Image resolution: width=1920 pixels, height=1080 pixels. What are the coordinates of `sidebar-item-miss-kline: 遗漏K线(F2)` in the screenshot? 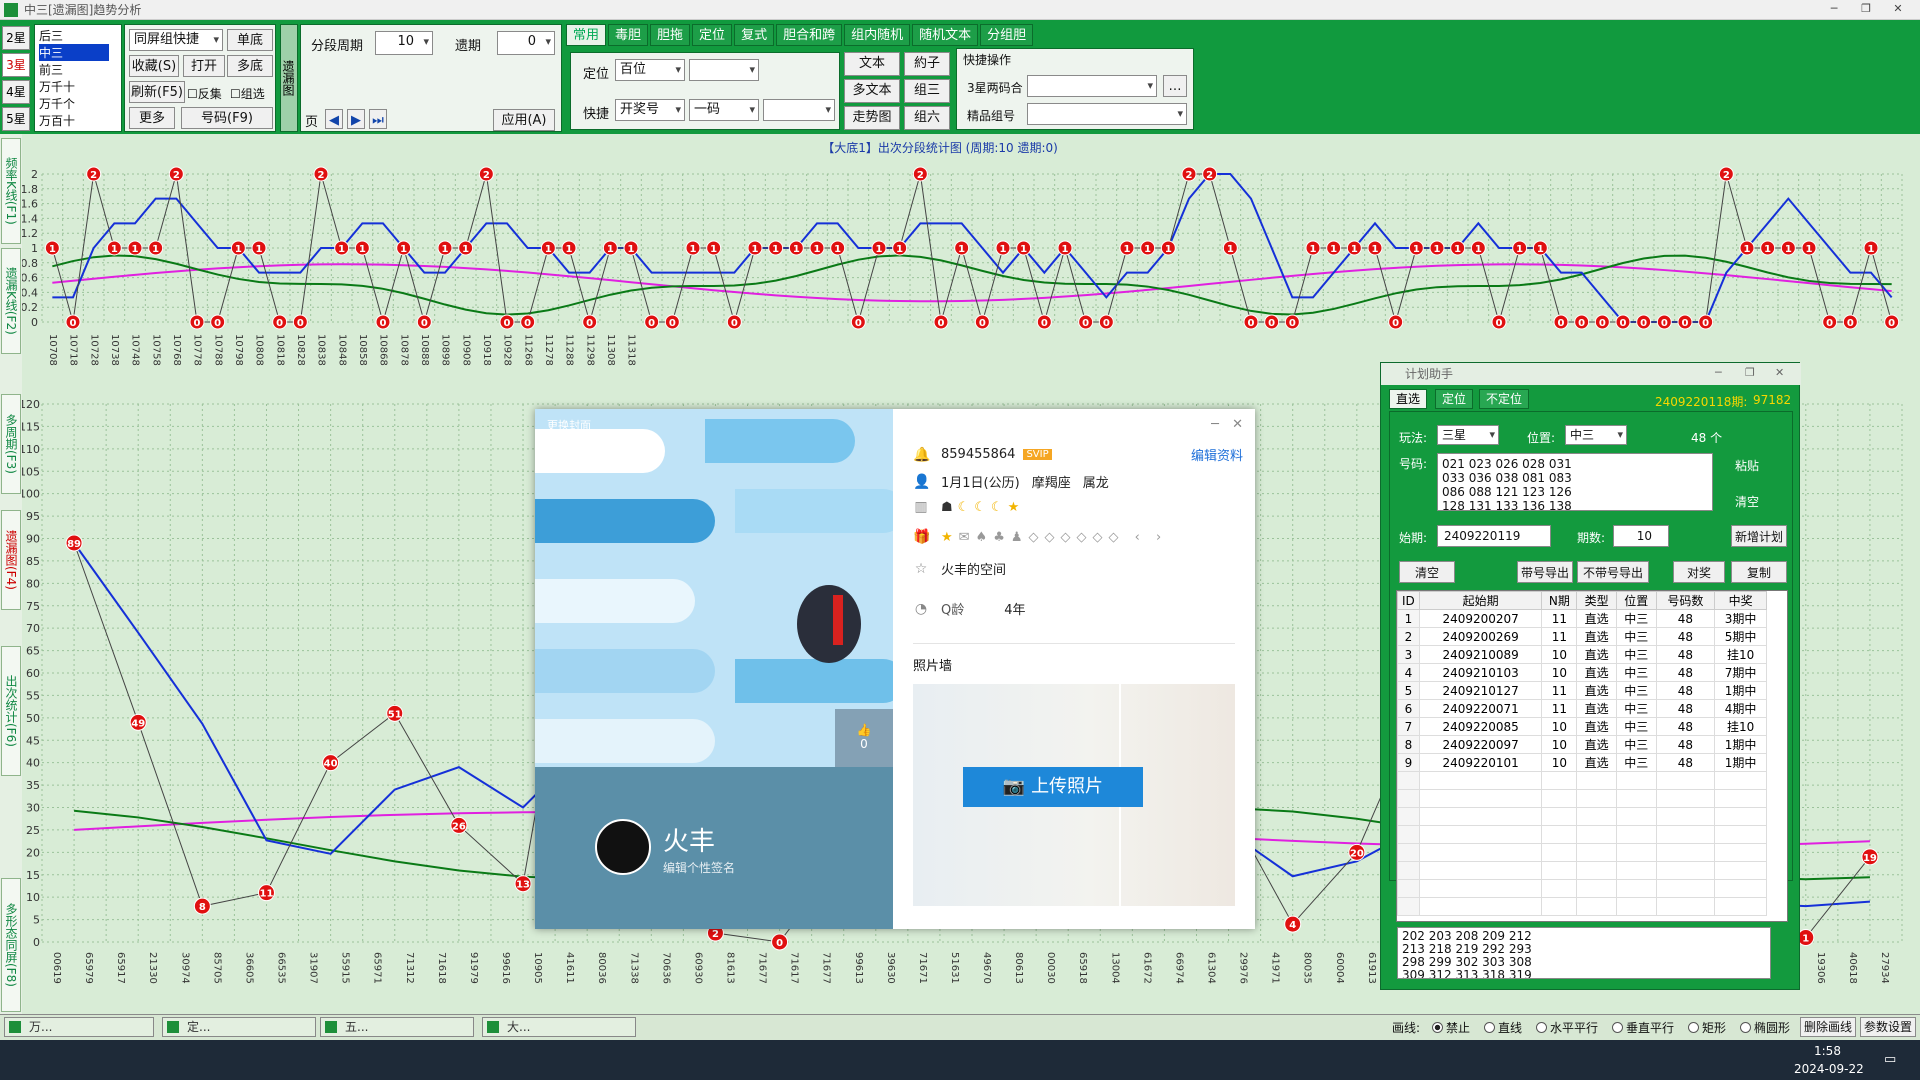 It's located at (11, 301).